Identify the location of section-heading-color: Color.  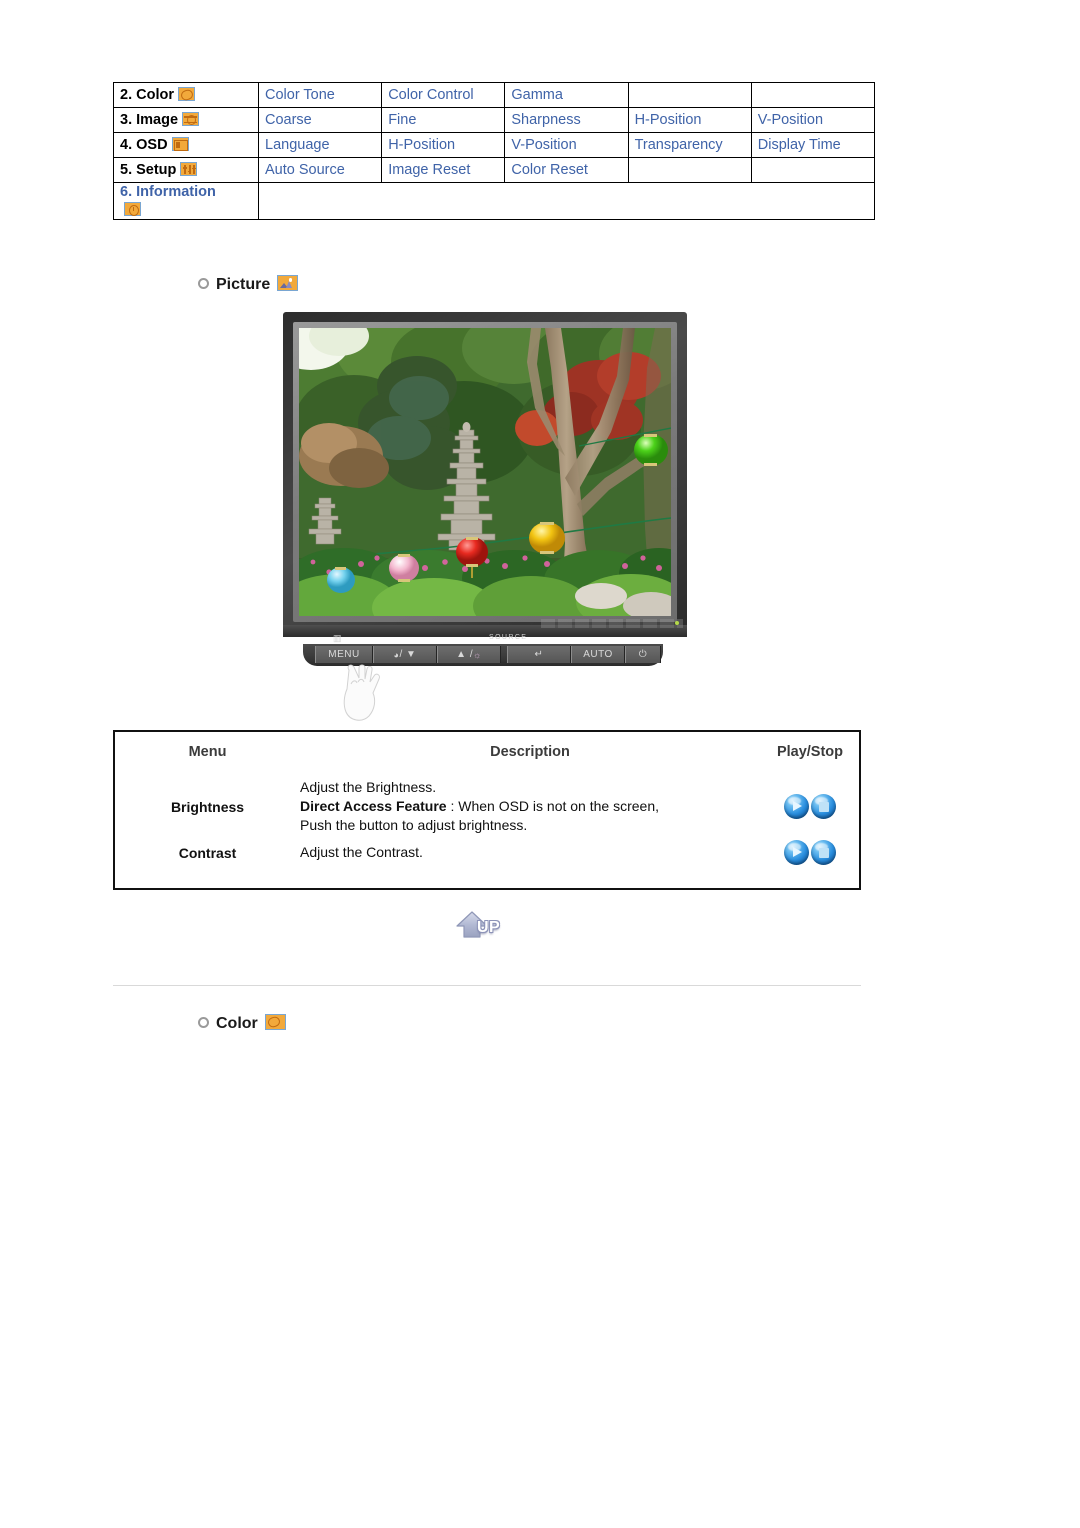
(242, 1023).